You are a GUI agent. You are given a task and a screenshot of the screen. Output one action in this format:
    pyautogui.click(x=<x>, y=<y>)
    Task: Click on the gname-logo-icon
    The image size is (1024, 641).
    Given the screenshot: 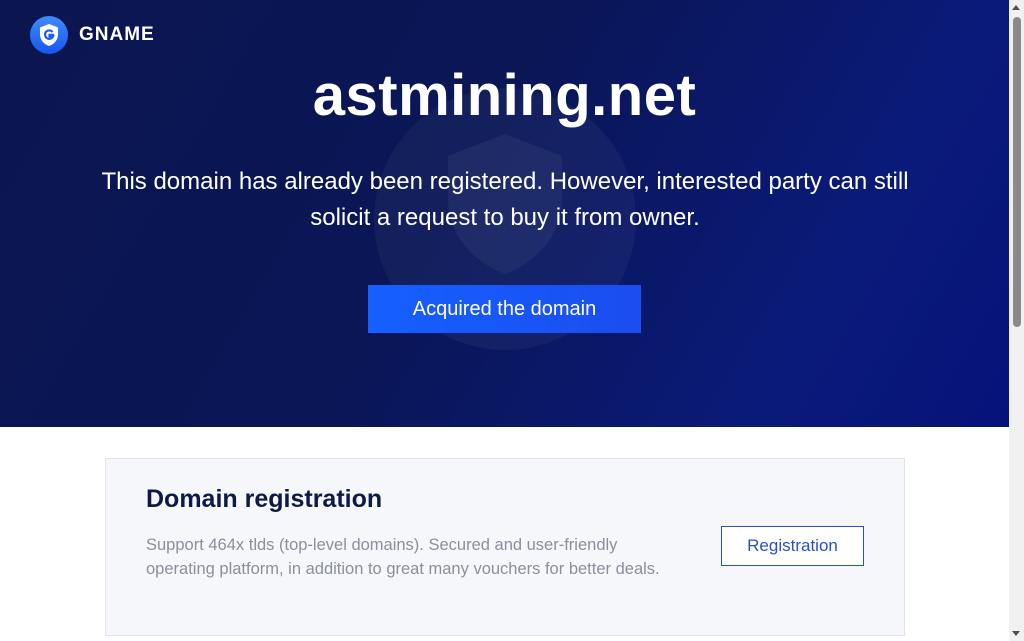 What is the action you would take?
    pyautogui.click(x=49, y=35)
    